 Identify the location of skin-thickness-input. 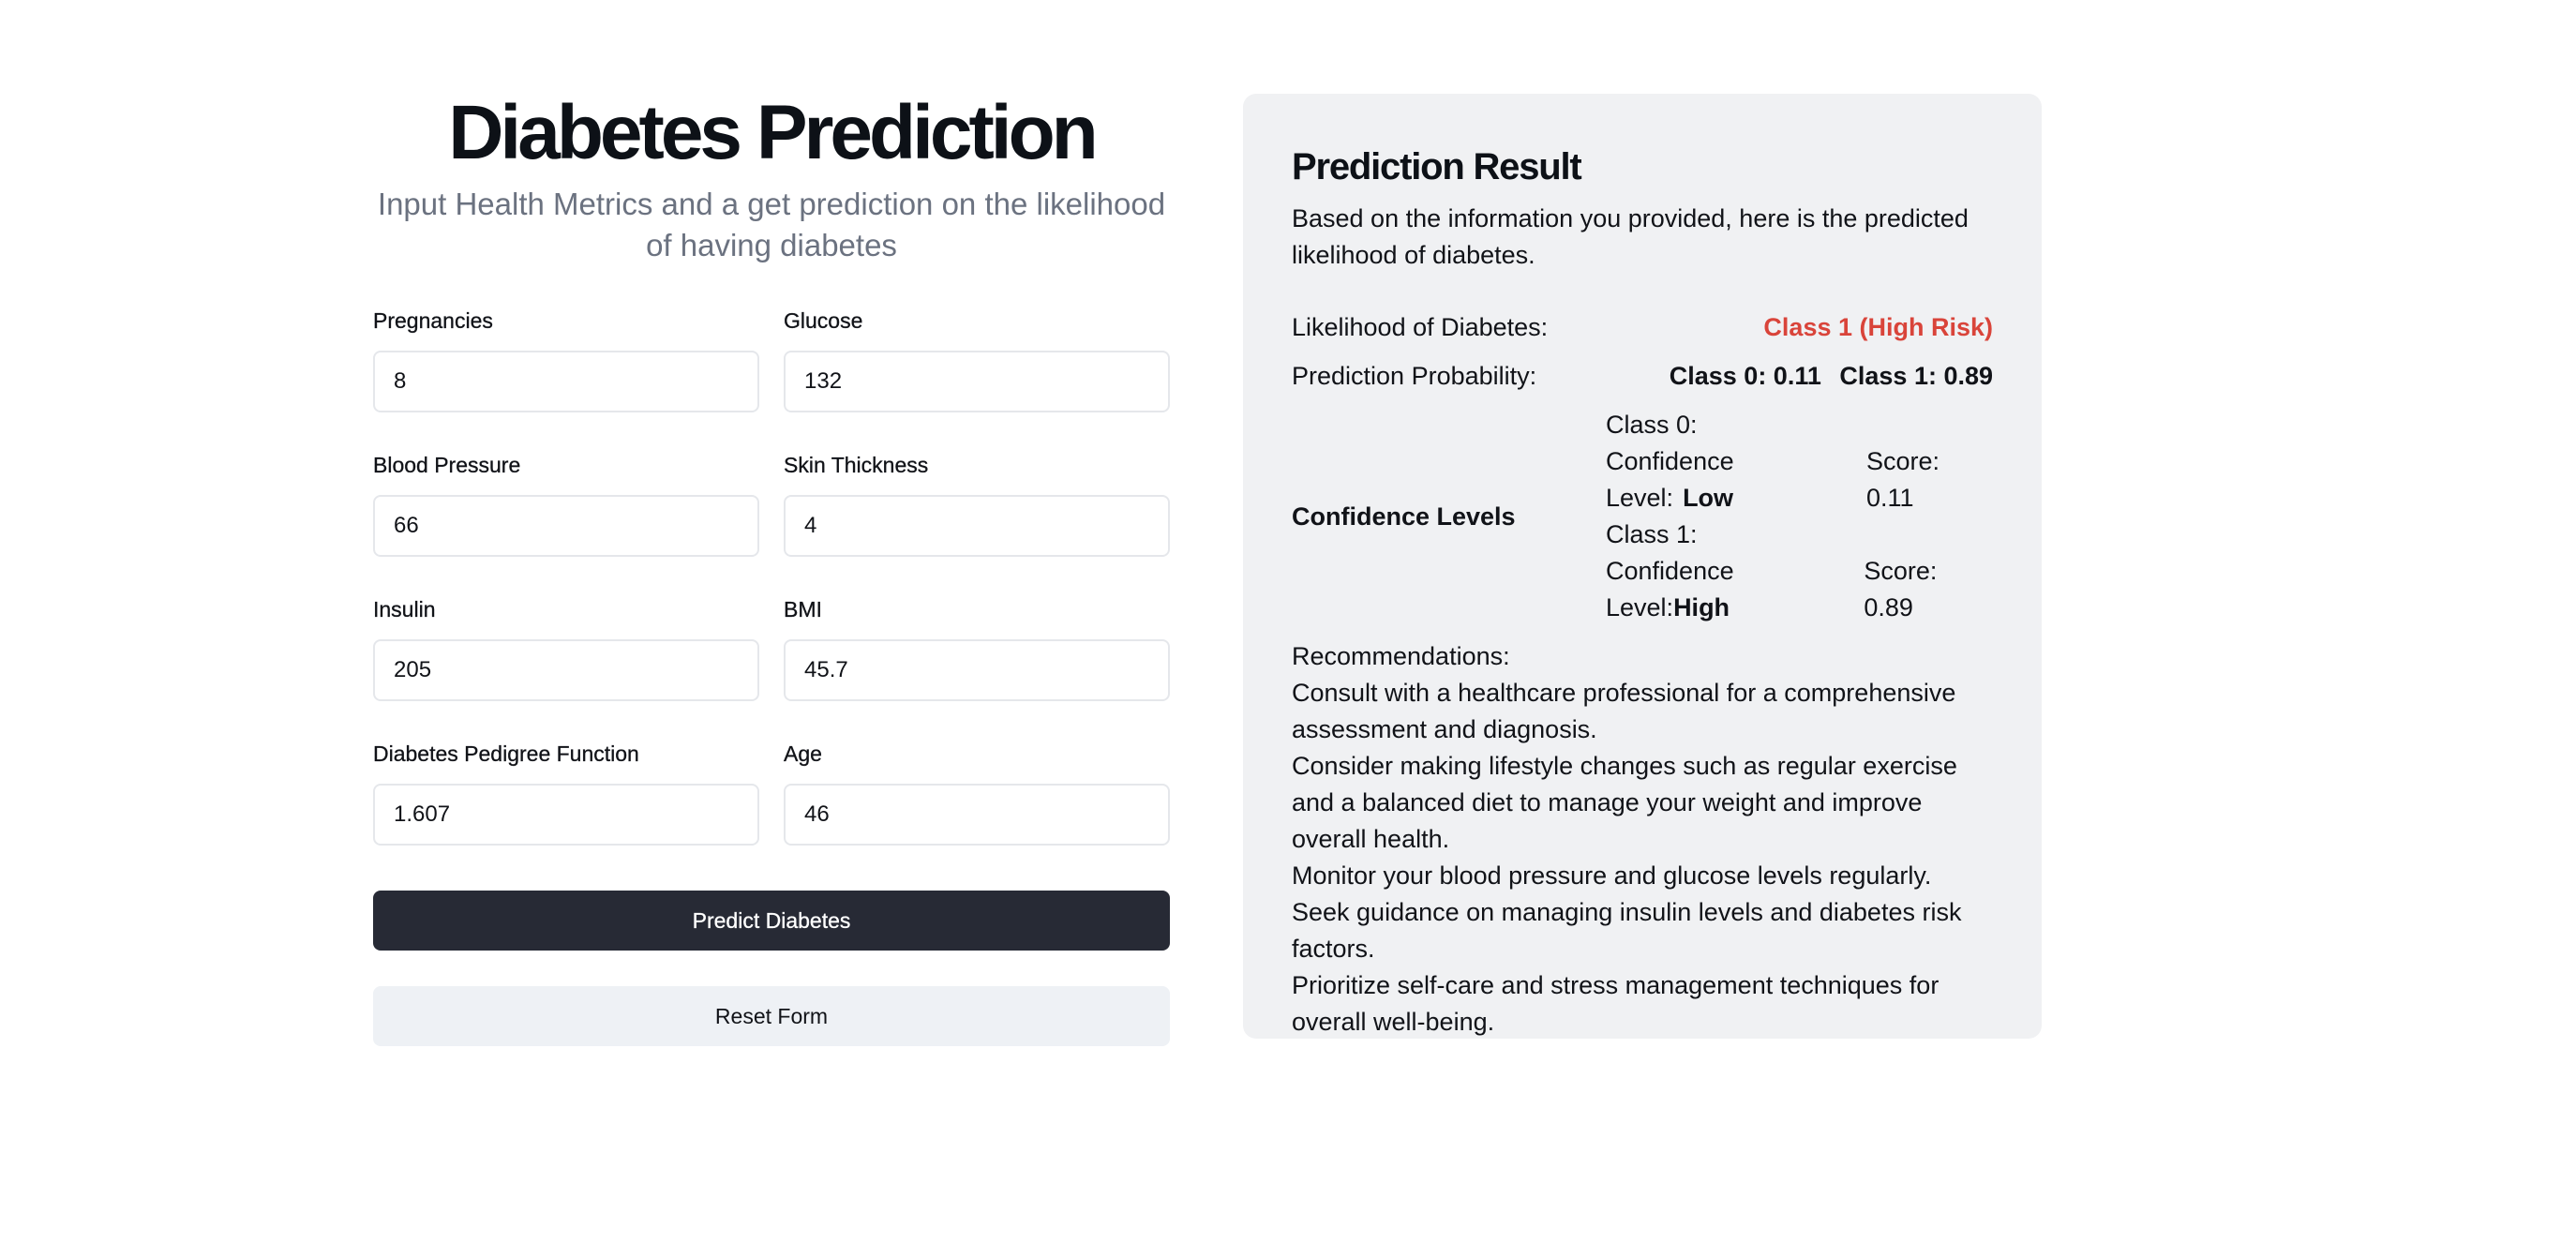
(977, 526).